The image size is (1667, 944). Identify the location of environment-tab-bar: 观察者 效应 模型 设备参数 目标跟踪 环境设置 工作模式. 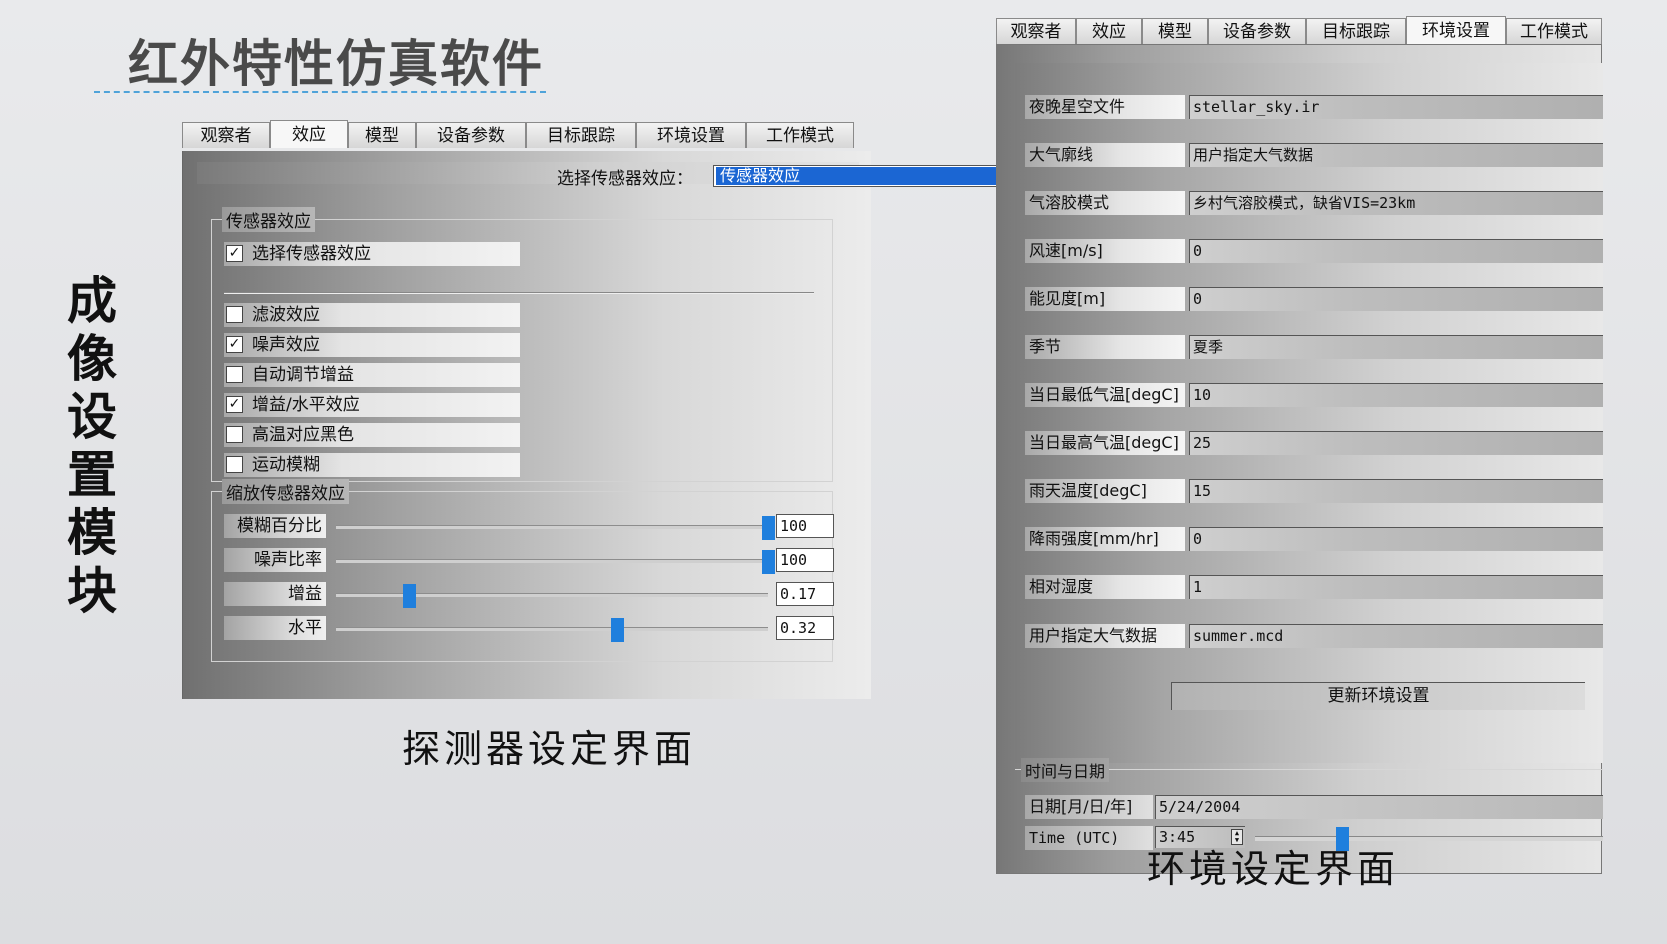
(1299, 30).